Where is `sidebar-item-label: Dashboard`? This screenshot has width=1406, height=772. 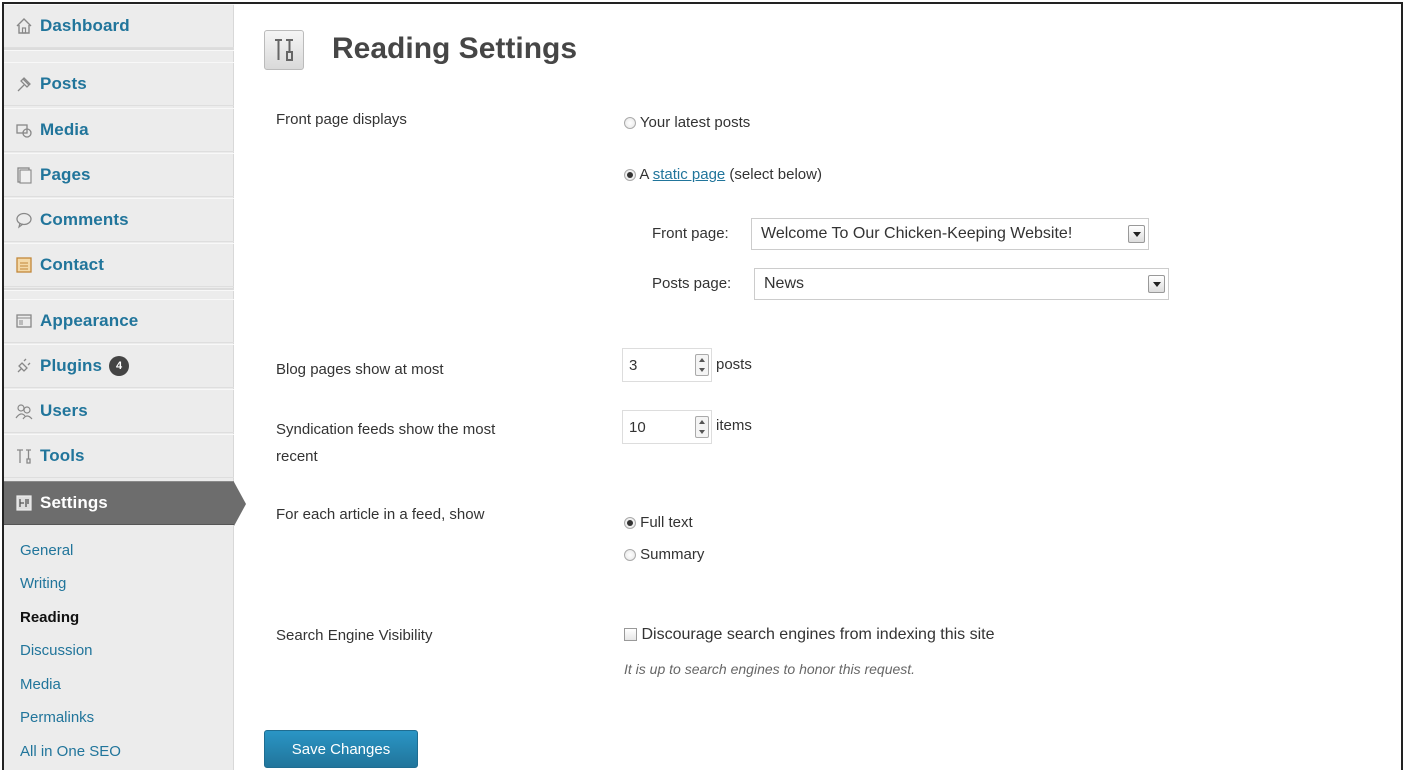 sidebar-item-label: Dashboard is located at coordinates (85, 25).